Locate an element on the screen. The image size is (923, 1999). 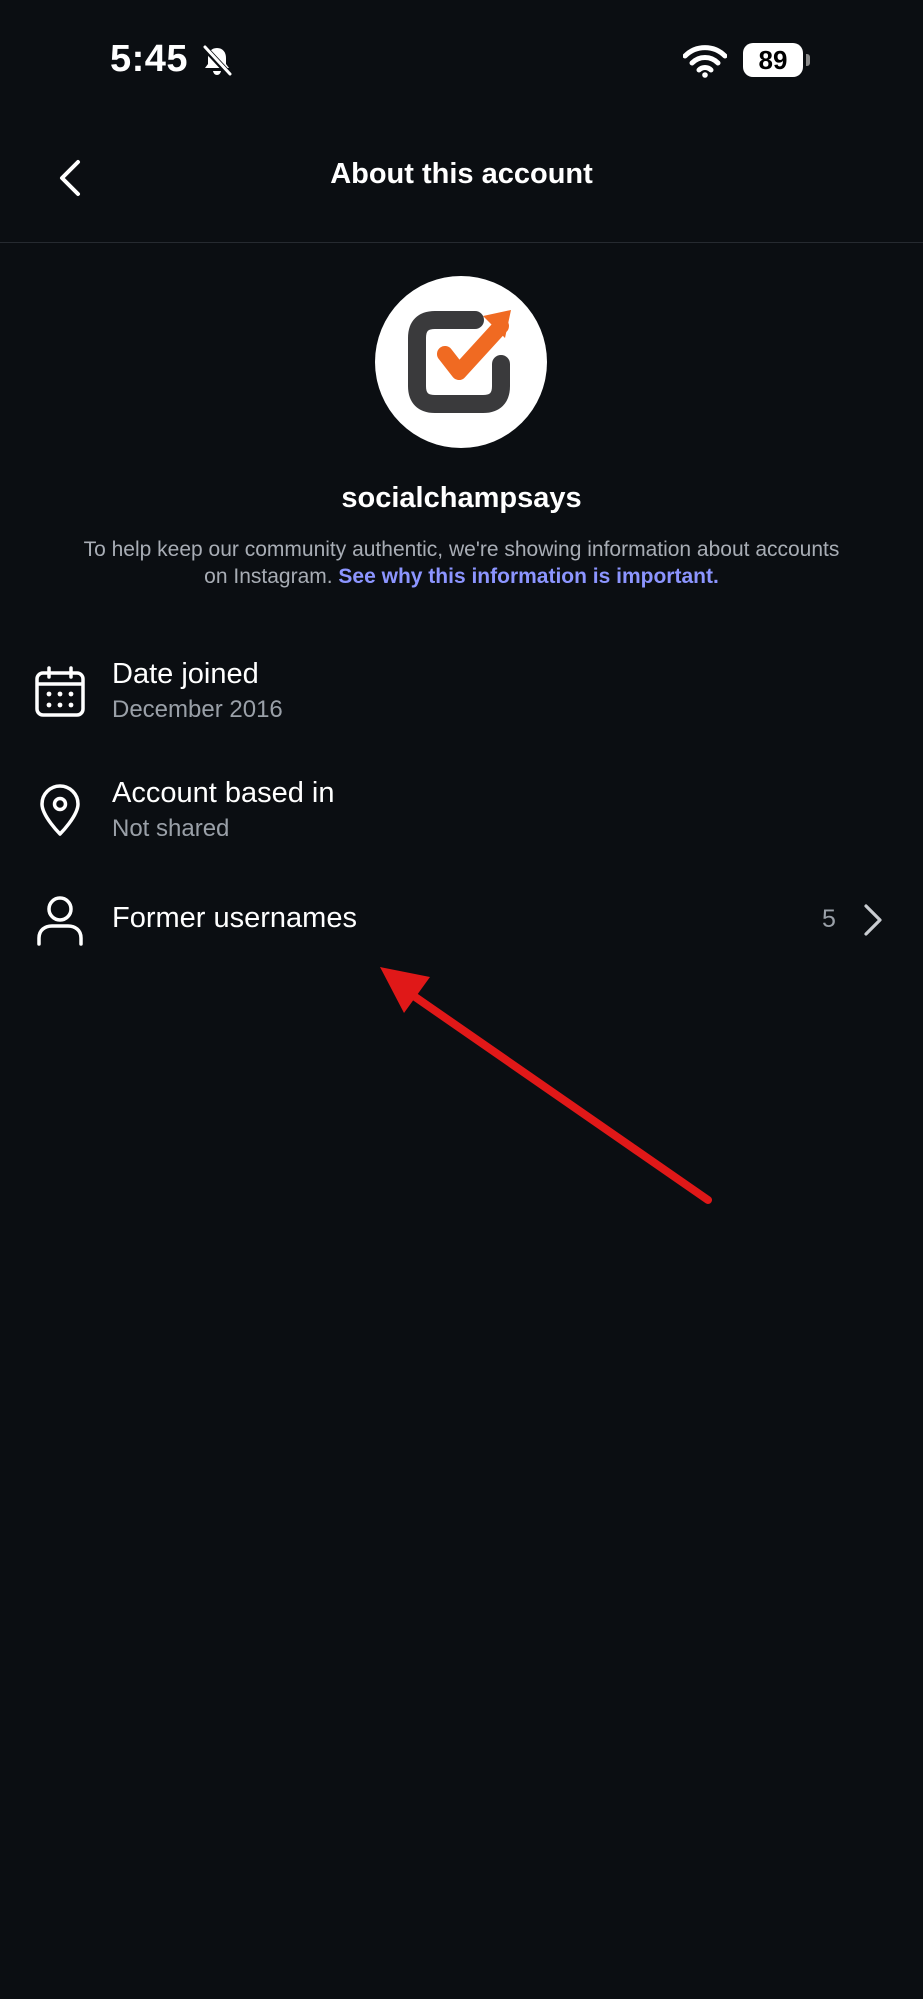
page-title: About this account is located at coordinates (461, 174).